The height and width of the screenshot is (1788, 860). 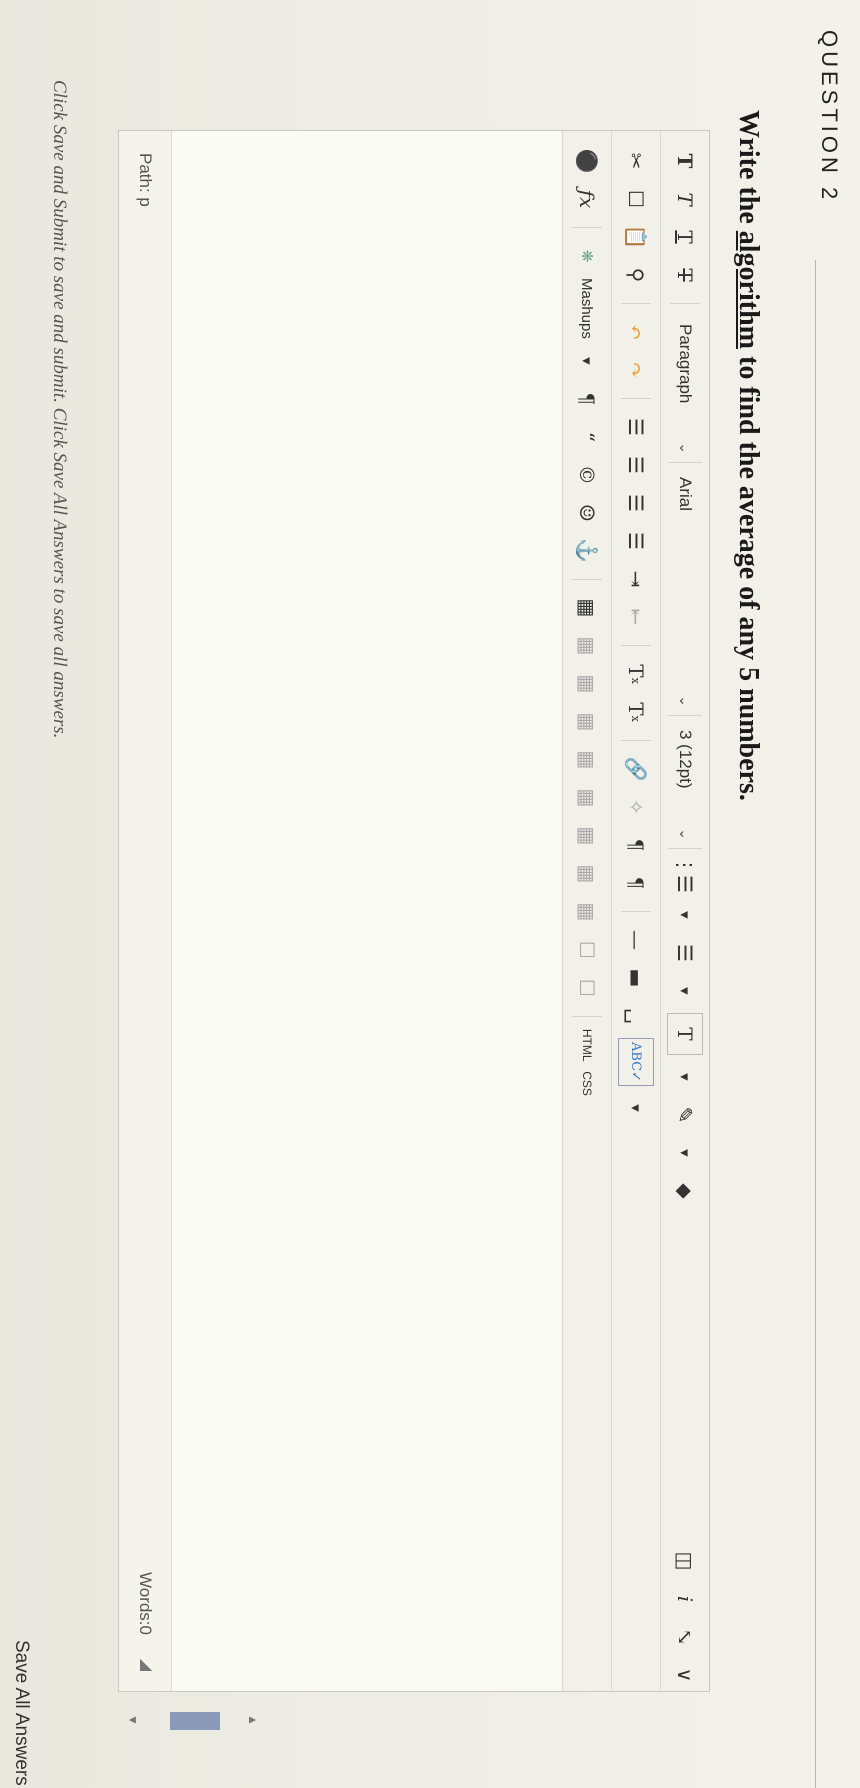 I want to click on align-justify-icon: ☰, so click(x=636, y=541).